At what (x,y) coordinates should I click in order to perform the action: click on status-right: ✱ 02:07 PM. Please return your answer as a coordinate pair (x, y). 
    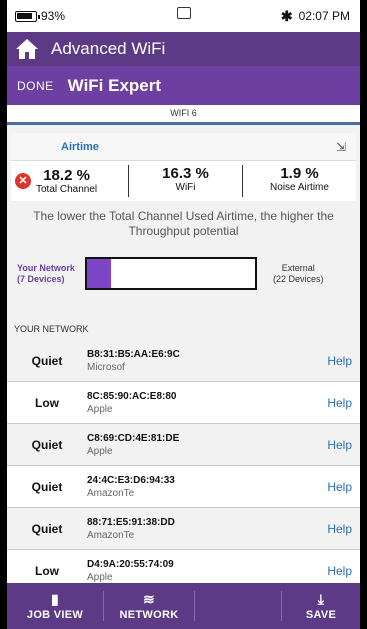
    Looking at the image, I should click on (315, 16).